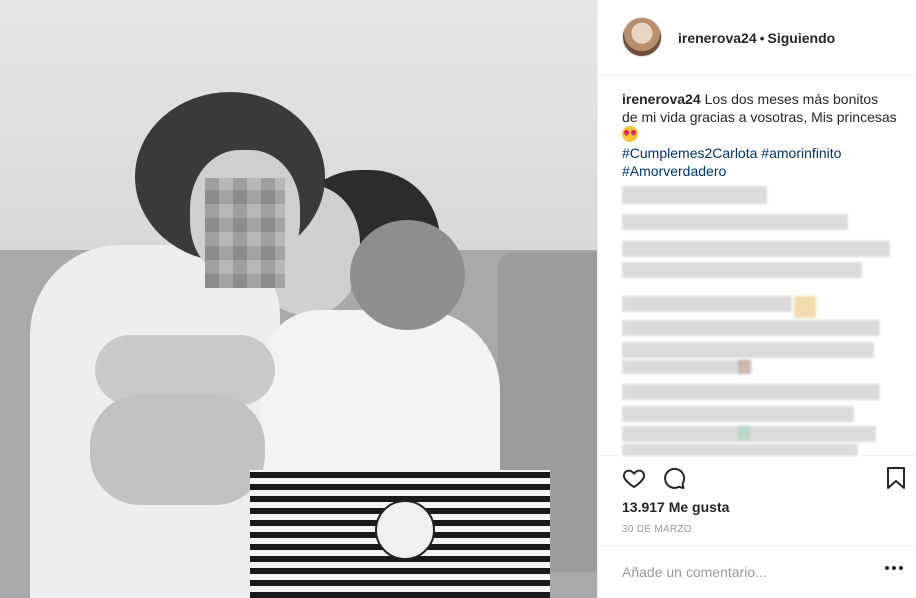  Describe the element at coordinates (177, 450) in the screenshot. I see `photo-hand-lower` at that location.